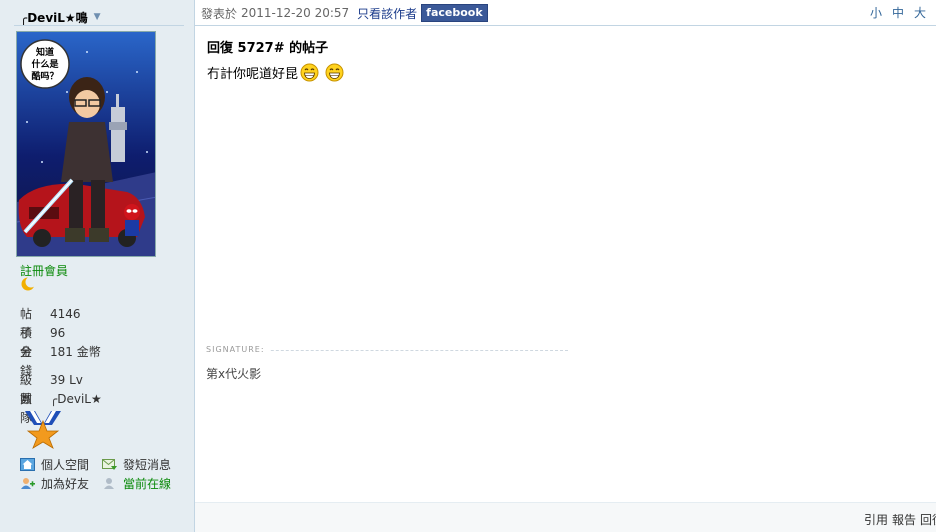 This screenshot has height=532, width=936. I want to click on send-pm-label: 發短消息, so click(147, 465).